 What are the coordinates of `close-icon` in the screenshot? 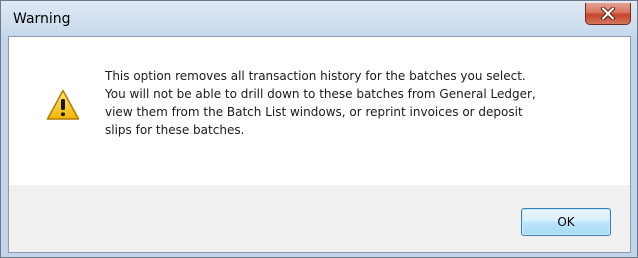 It's located at (608, 13).